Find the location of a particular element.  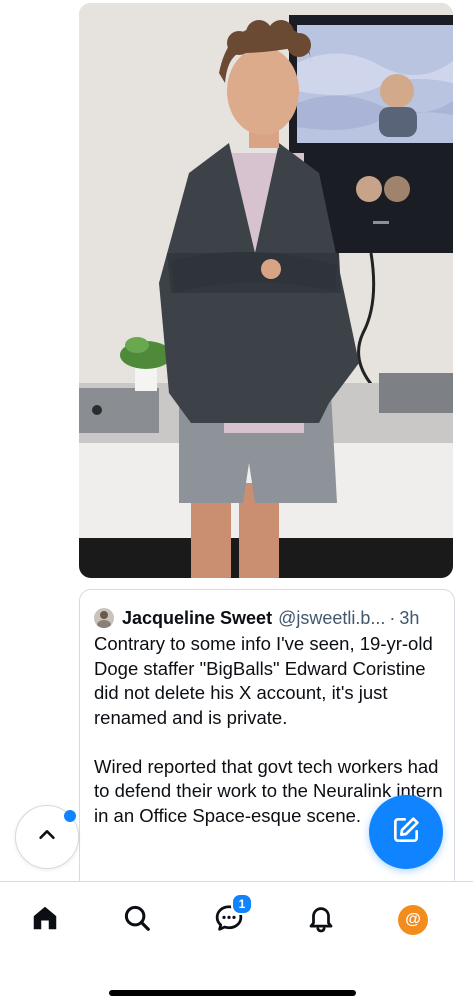

nav-notifications is located at coordinates (321, 920).